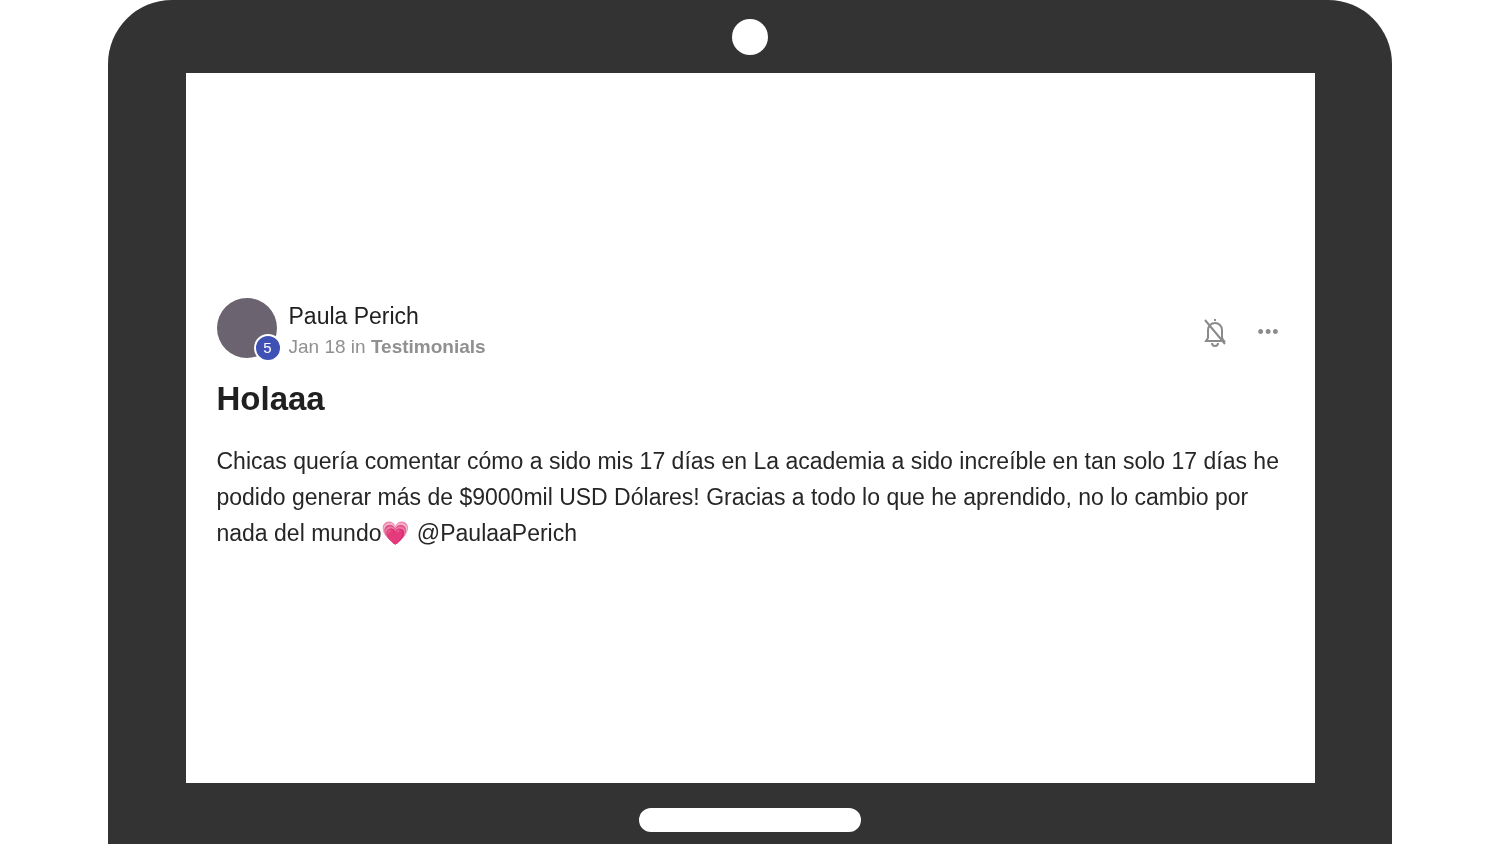 The width and height of the screenshot is (1500, 844). Describe the element at coordinates (387, 316) in the screenshot. I see `author-name: Paula Perich` at that location.